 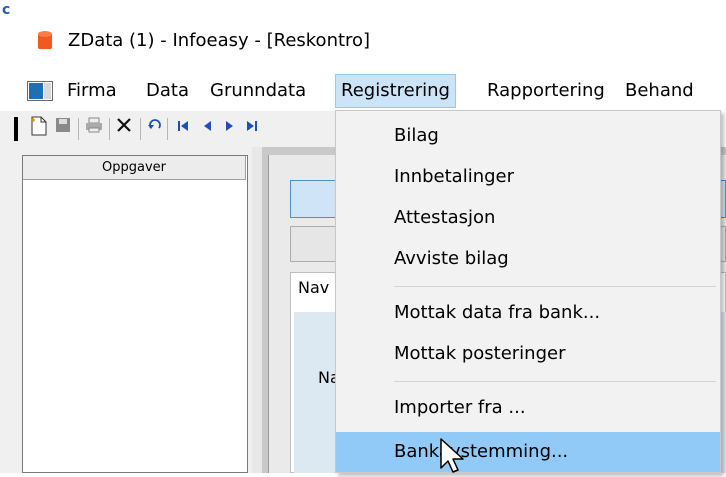 I want to click on menu-item-innbetalinger: Innbetalinger, so click(x=528, y=177).